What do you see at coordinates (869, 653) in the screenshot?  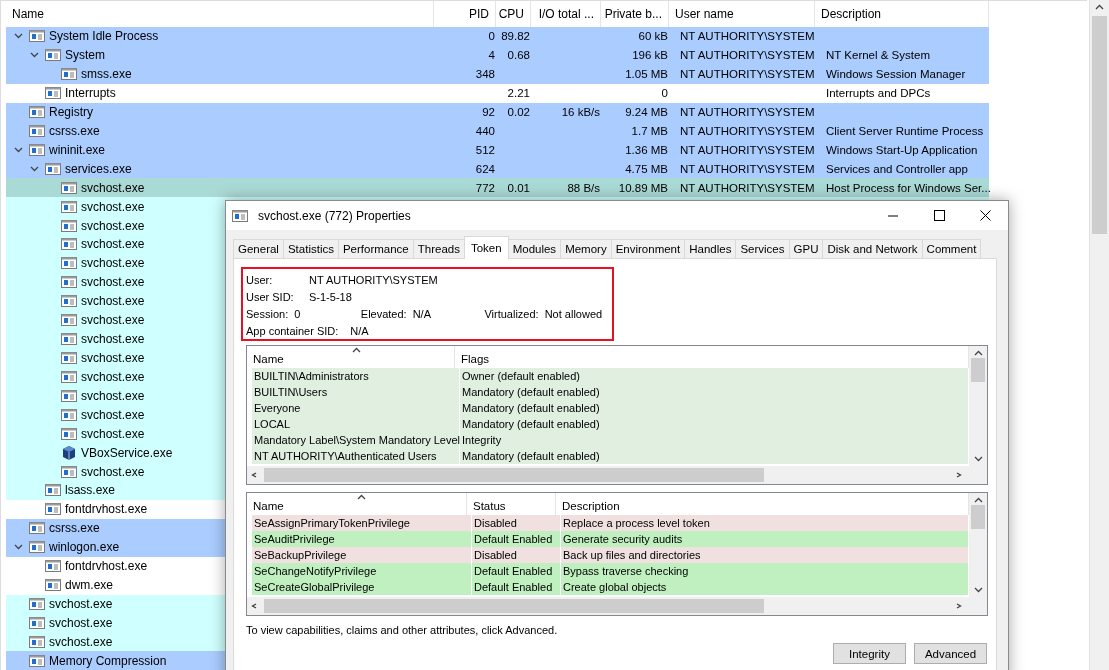 I see `dialog-button: Integrity` at bounding box center [869, 653].